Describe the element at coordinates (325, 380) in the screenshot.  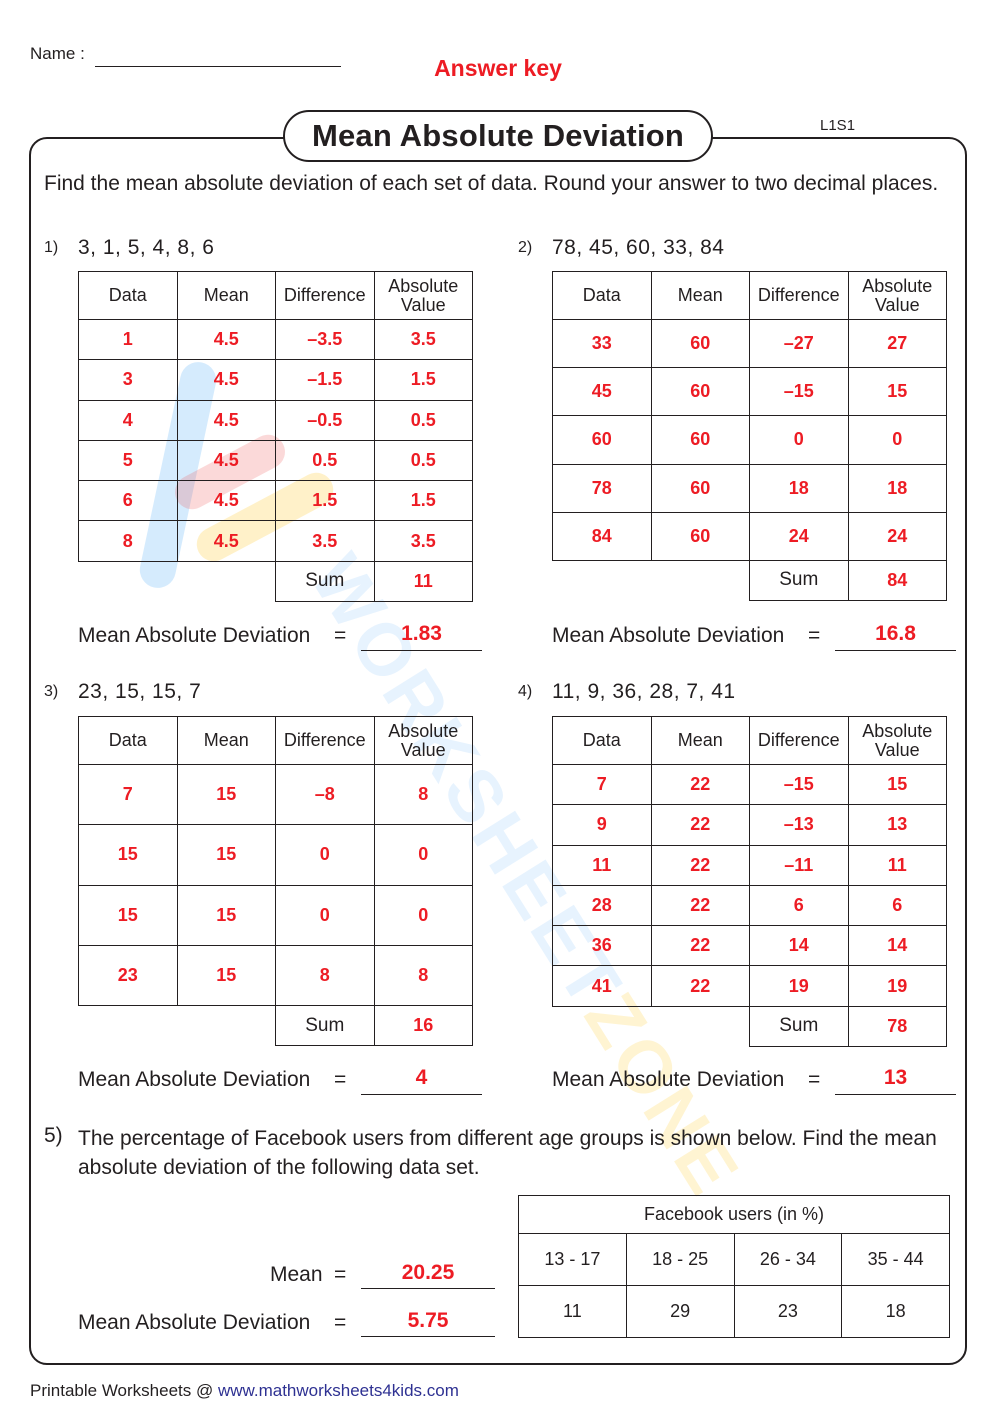
I see `difference-cell: –1.5` at that location.